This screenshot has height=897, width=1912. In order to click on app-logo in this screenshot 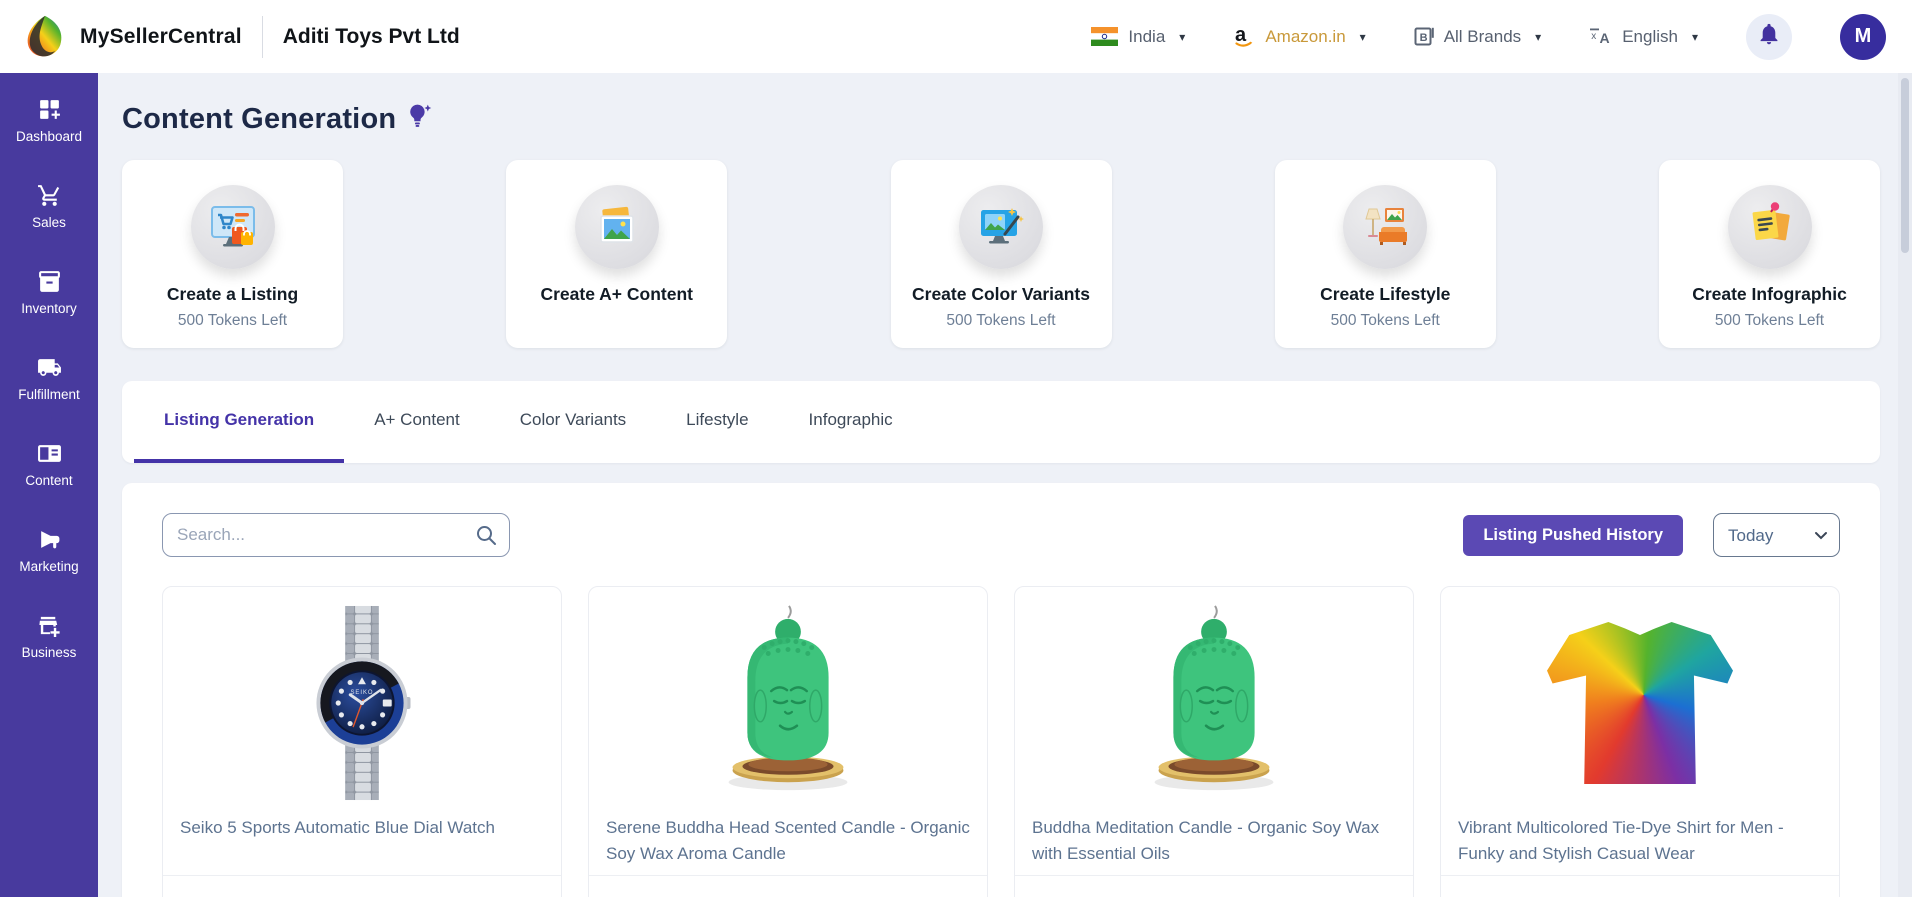, I will do `click(45, 37)`.